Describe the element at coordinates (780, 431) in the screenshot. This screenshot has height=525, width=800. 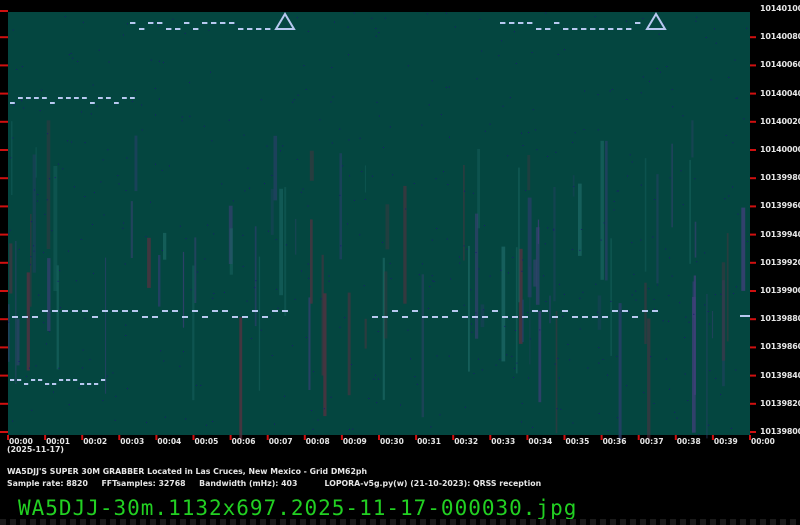
I see `y-tick-label: 10139800` at that location.